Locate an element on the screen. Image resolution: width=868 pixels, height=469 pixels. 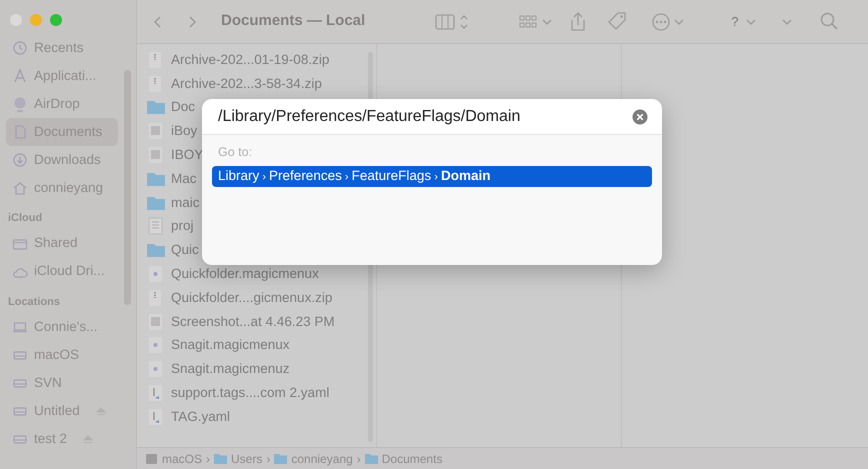
go-to-label: Go to: is located at coordinates (235, 152).